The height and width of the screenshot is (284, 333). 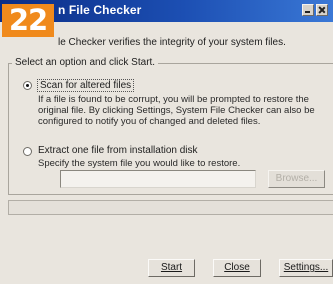 I want to click on step-number-badge: 22, so click(x=28, y=20).